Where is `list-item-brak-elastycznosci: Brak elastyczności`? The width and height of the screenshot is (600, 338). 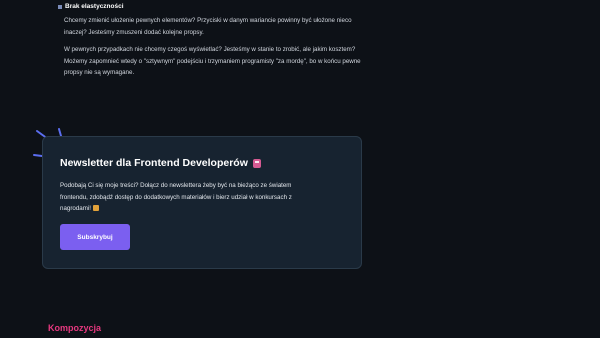 list-item-brak-elastycznosci: Brak elastyczności is located at coordinates (91, 6).